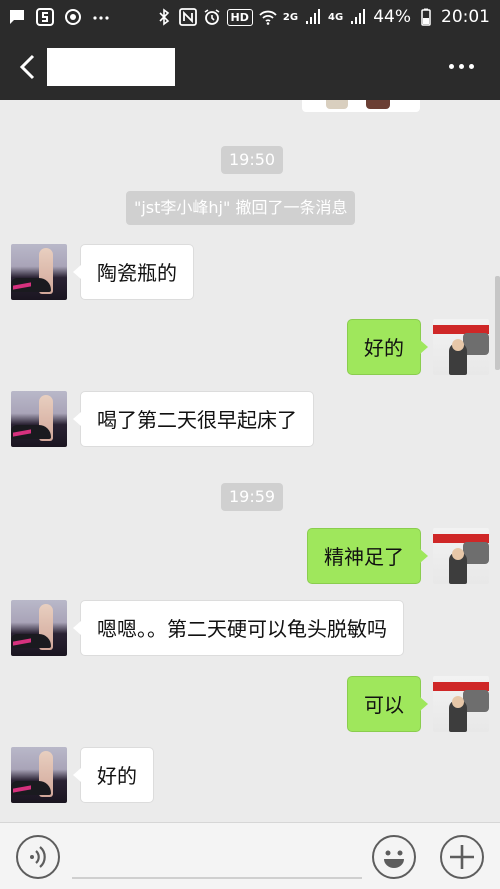  What do you see at coordinates (426, 17) in the screenshot?
I see `battery-icon` at bounding box center [426, 17].